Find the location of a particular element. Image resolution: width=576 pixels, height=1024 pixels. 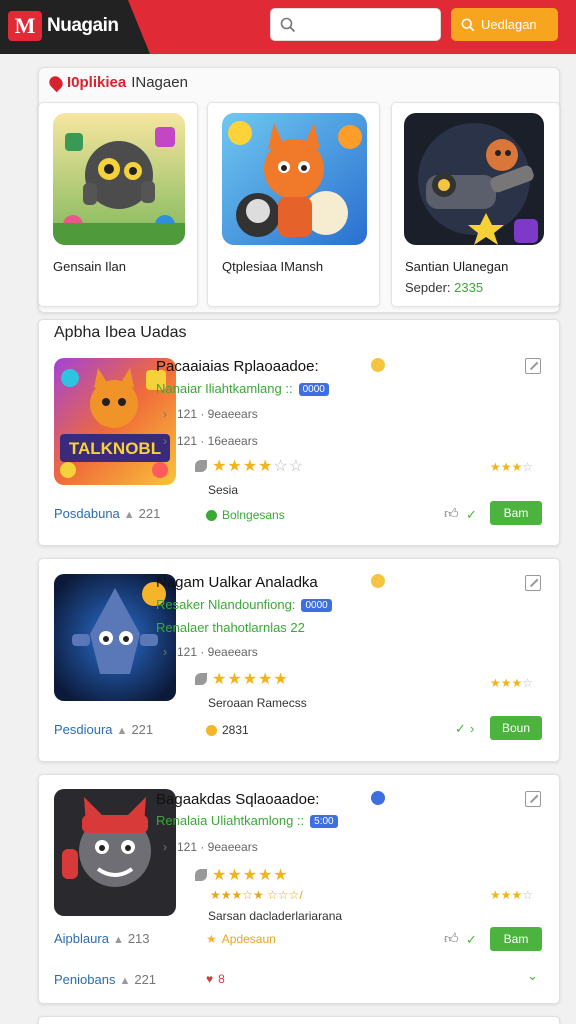

status-label: Bolngesans is located at coordinates (245, 515).